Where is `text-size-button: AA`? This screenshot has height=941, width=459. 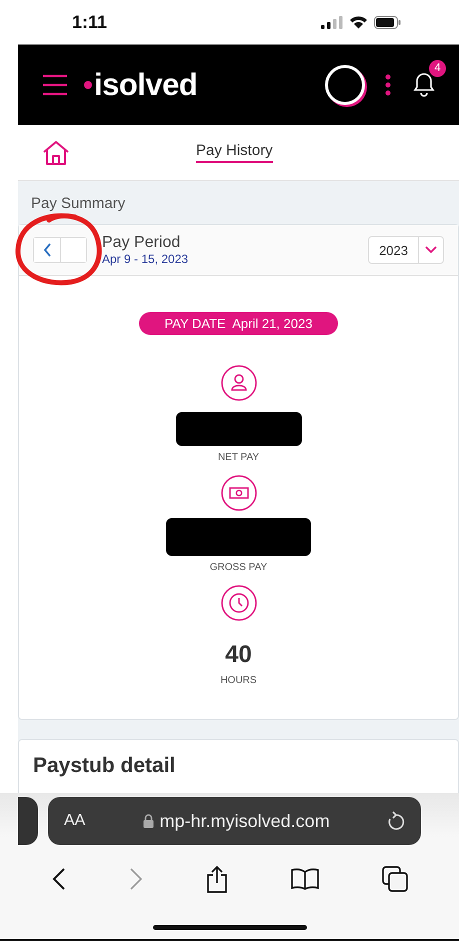 text-size-button: AA is located at coordinates (75, 821).